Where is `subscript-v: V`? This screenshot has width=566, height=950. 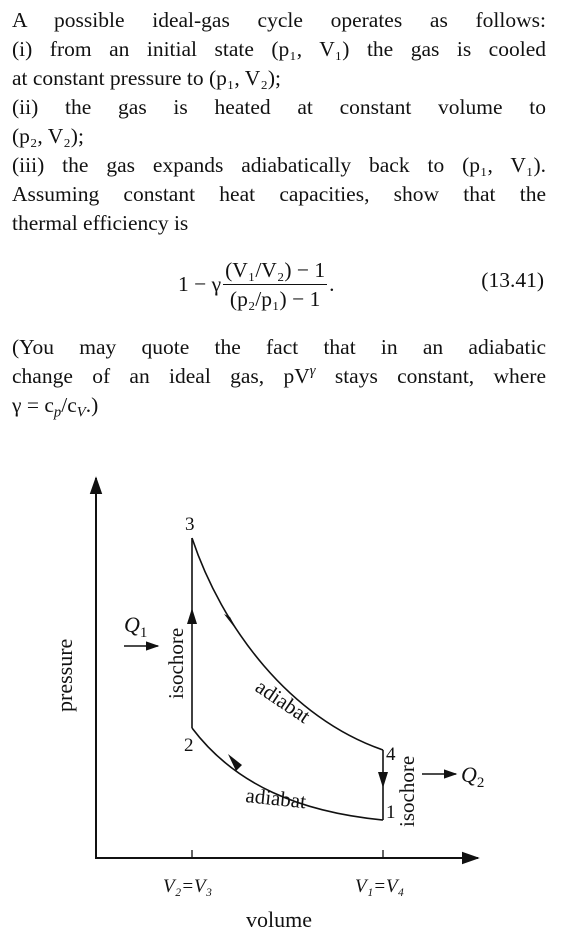
subscript-v: V is located at coordinates (81, 412).